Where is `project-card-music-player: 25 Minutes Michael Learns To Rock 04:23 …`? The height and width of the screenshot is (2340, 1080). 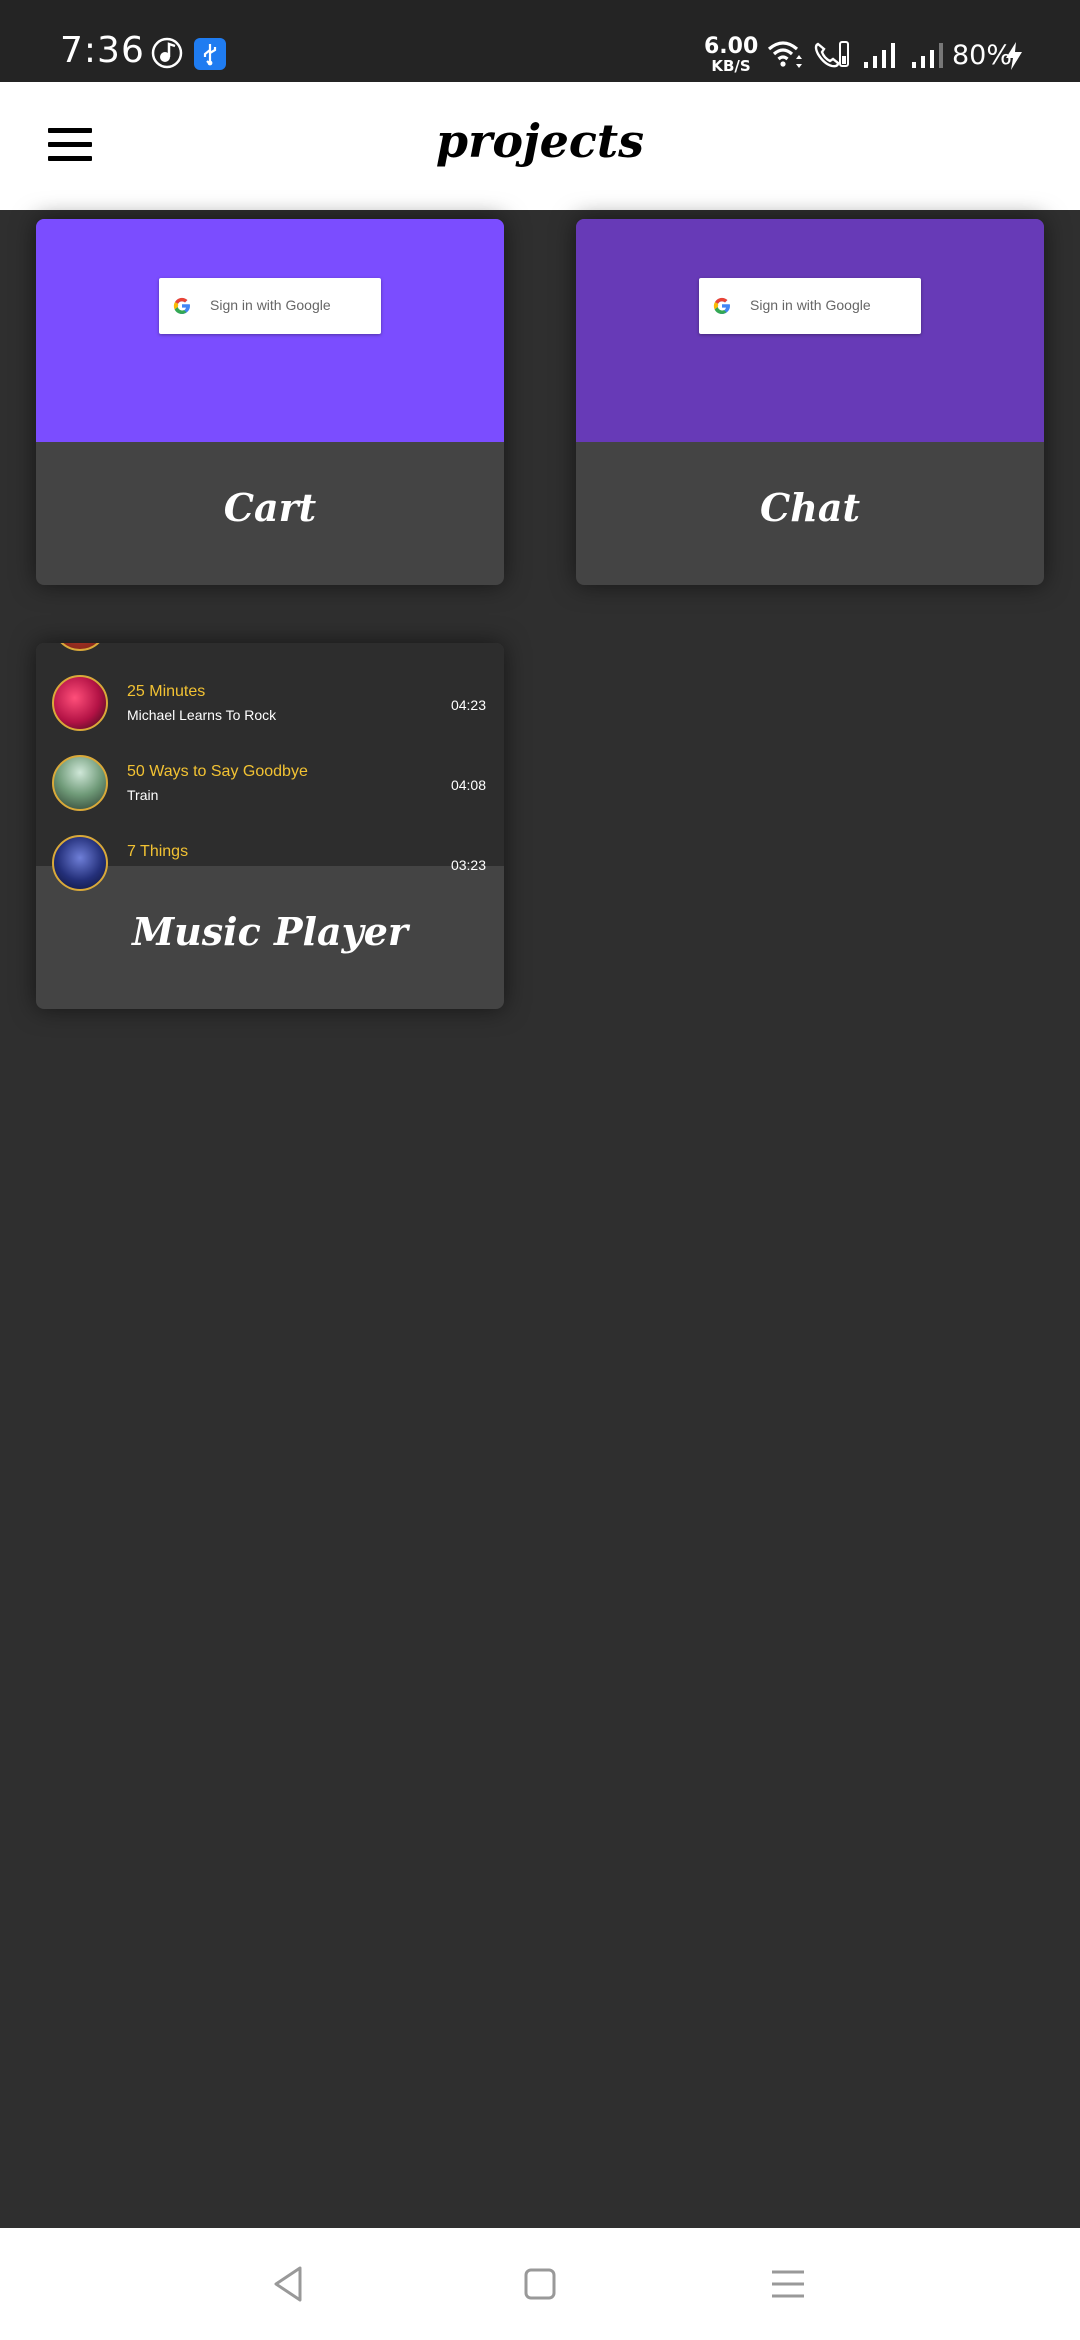 project-card-music-player: 25 Minutes Michael Learns To Rock 04:23 … is located at coordinates (270, 826).